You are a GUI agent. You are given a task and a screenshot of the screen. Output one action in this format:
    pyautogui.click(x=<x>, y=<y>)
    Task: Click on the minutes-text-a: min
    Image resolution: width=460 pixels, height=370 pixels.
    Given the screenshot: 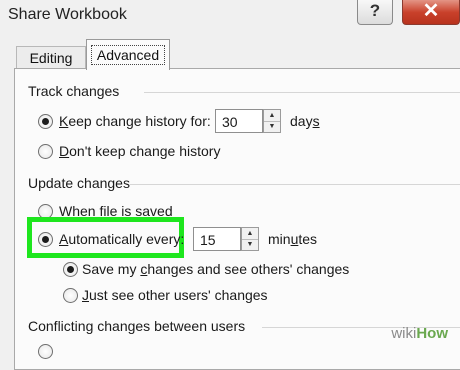 What is the action you would take?
    pyautogui.click(x=279, y=239)
    